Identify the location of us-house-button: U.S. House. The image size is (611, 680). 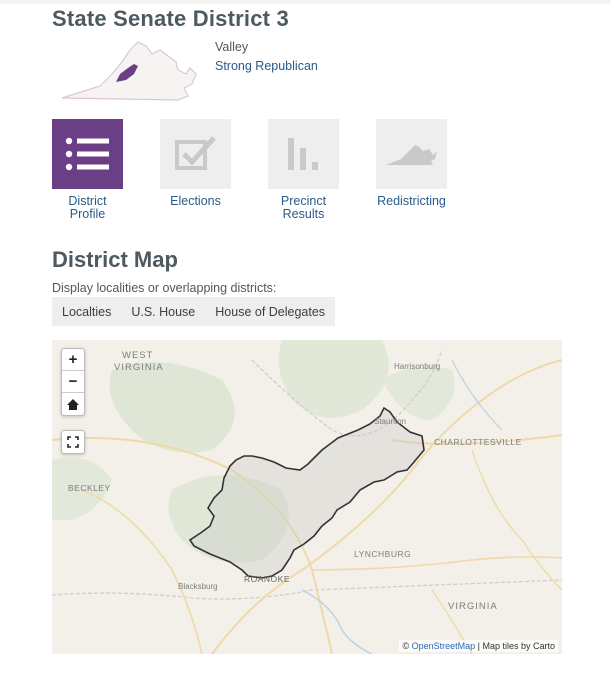
(163, 311).